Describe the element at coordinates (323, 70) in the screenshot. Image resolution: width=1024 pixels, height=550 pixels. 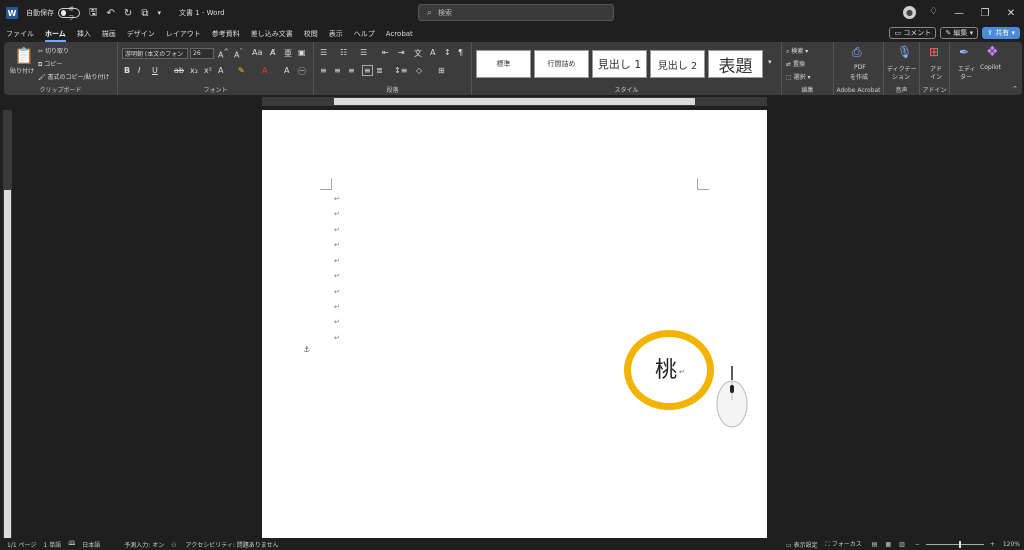
I see `align-left-icon: ≡` at that location.